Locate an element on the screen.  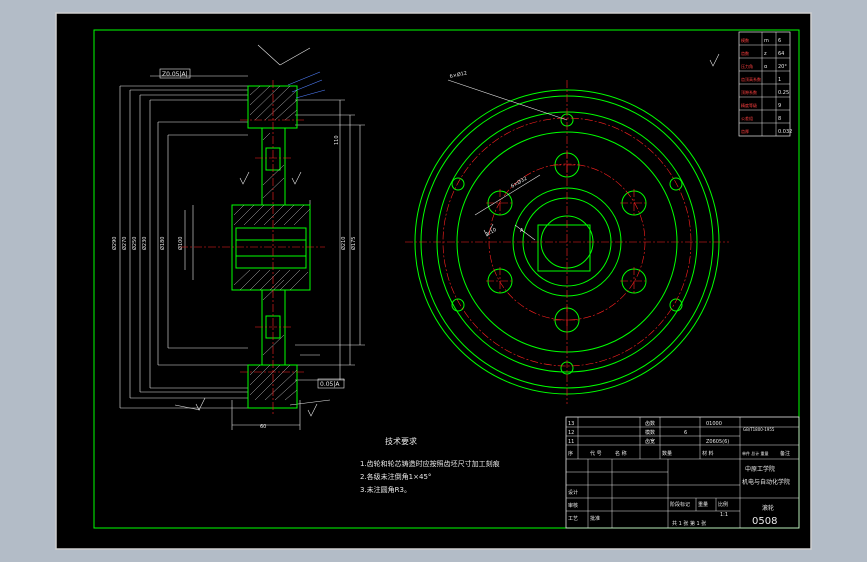
param-row-2-label: z is located at coordinates (765, 54).